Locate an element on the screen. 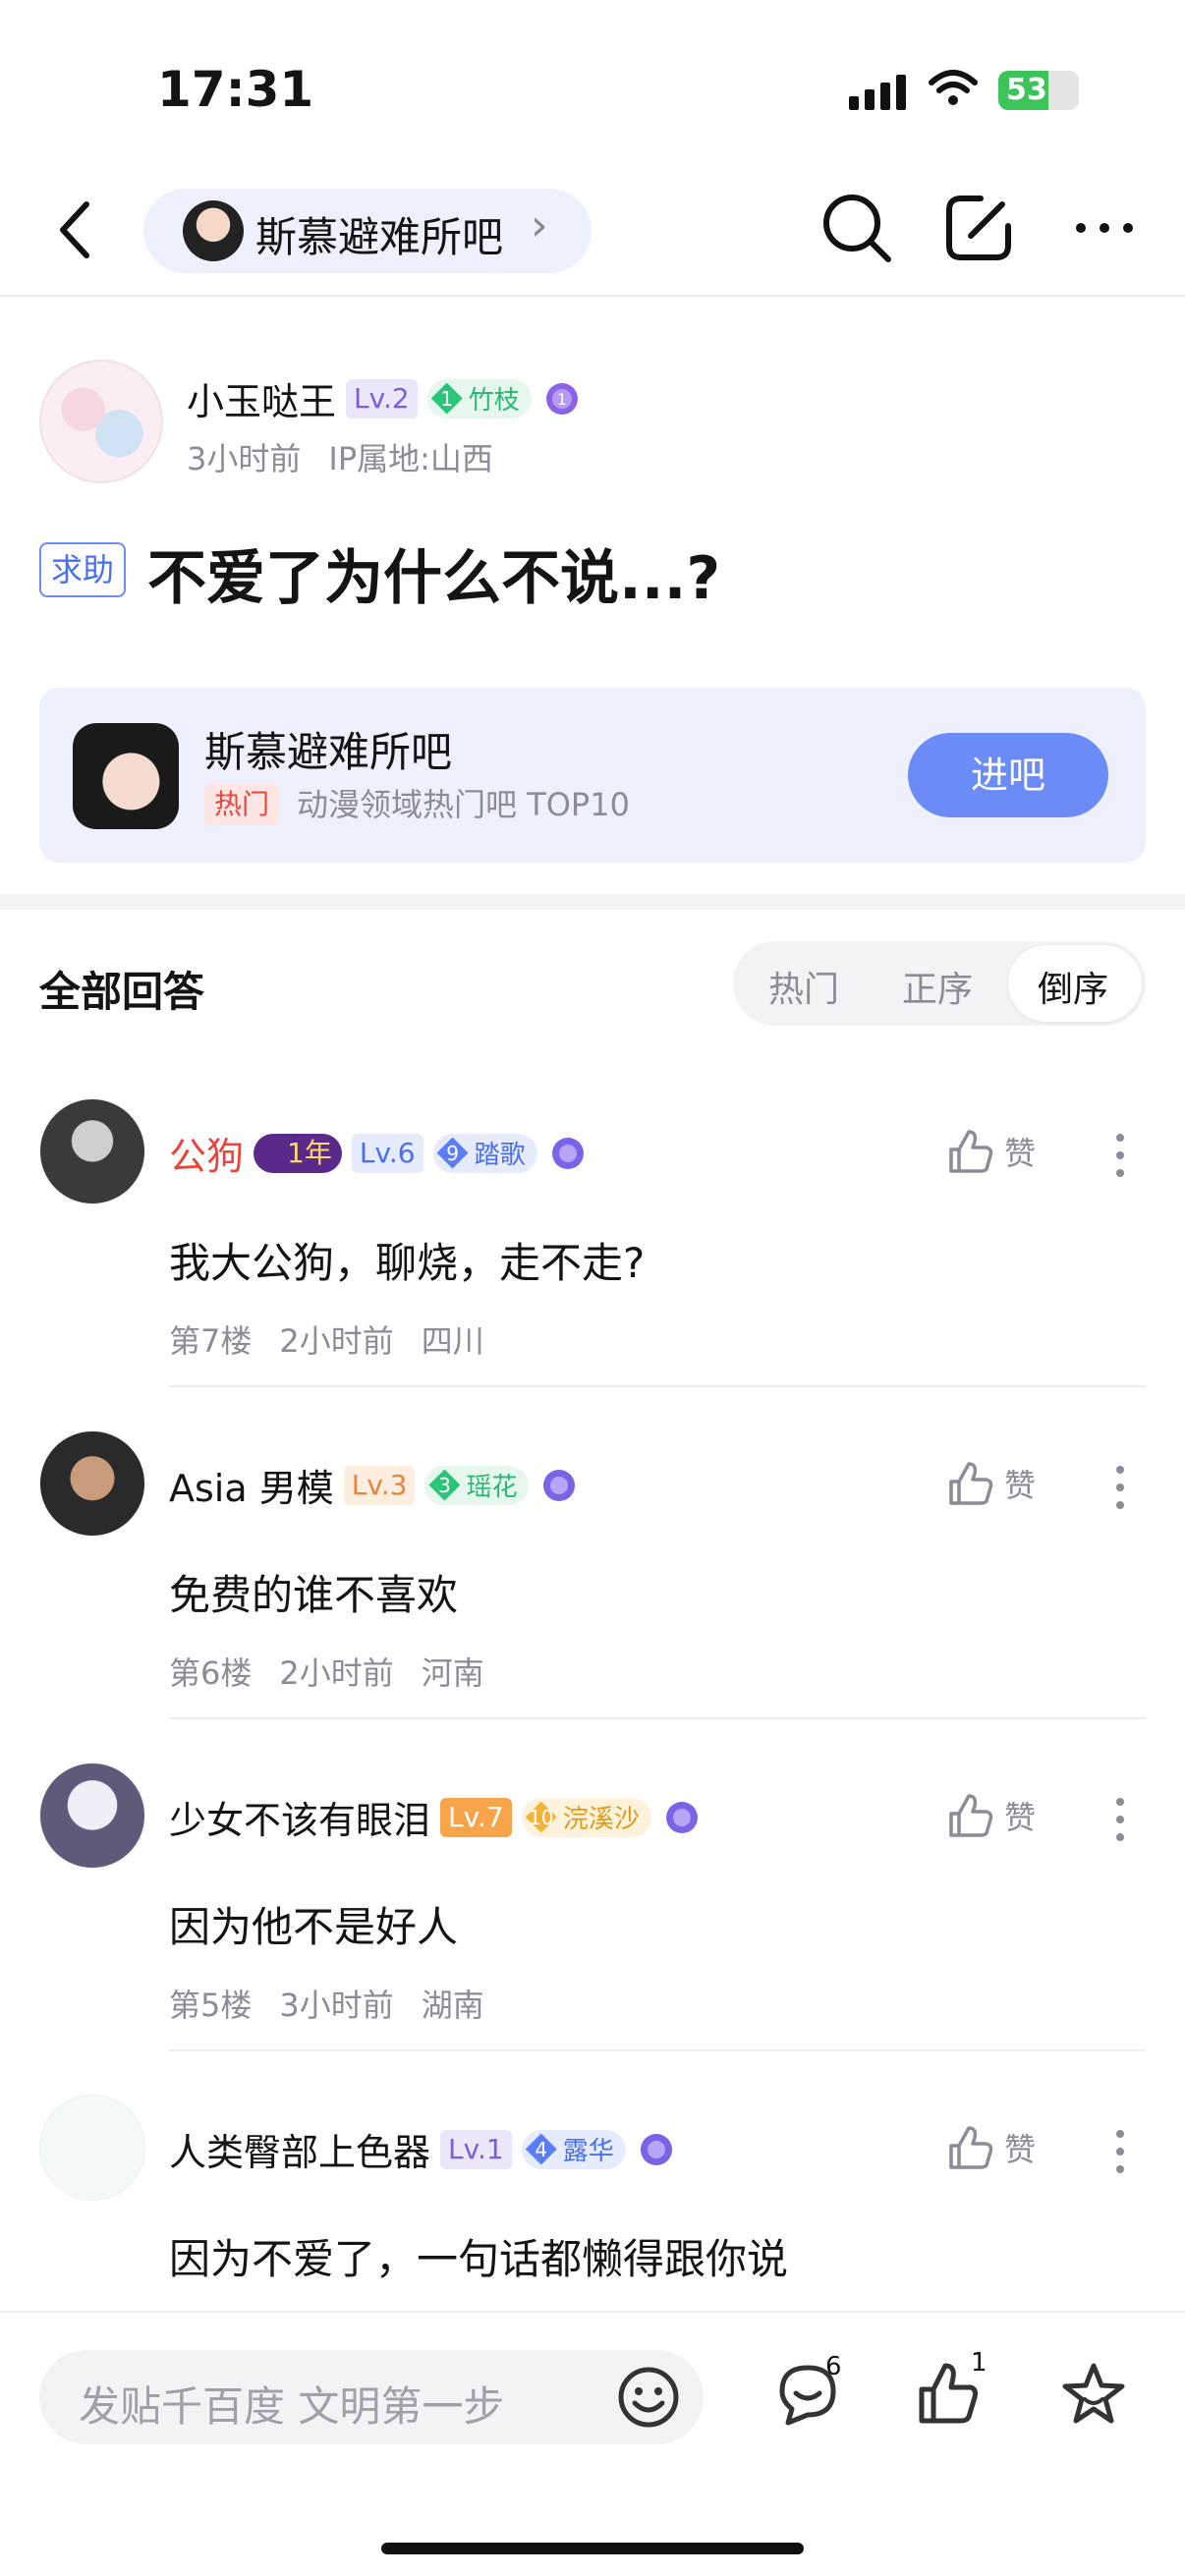 The image size is (1185, 2576). forum-pill: 斯慕避难所吧 › is located at coordinates (368, 231).